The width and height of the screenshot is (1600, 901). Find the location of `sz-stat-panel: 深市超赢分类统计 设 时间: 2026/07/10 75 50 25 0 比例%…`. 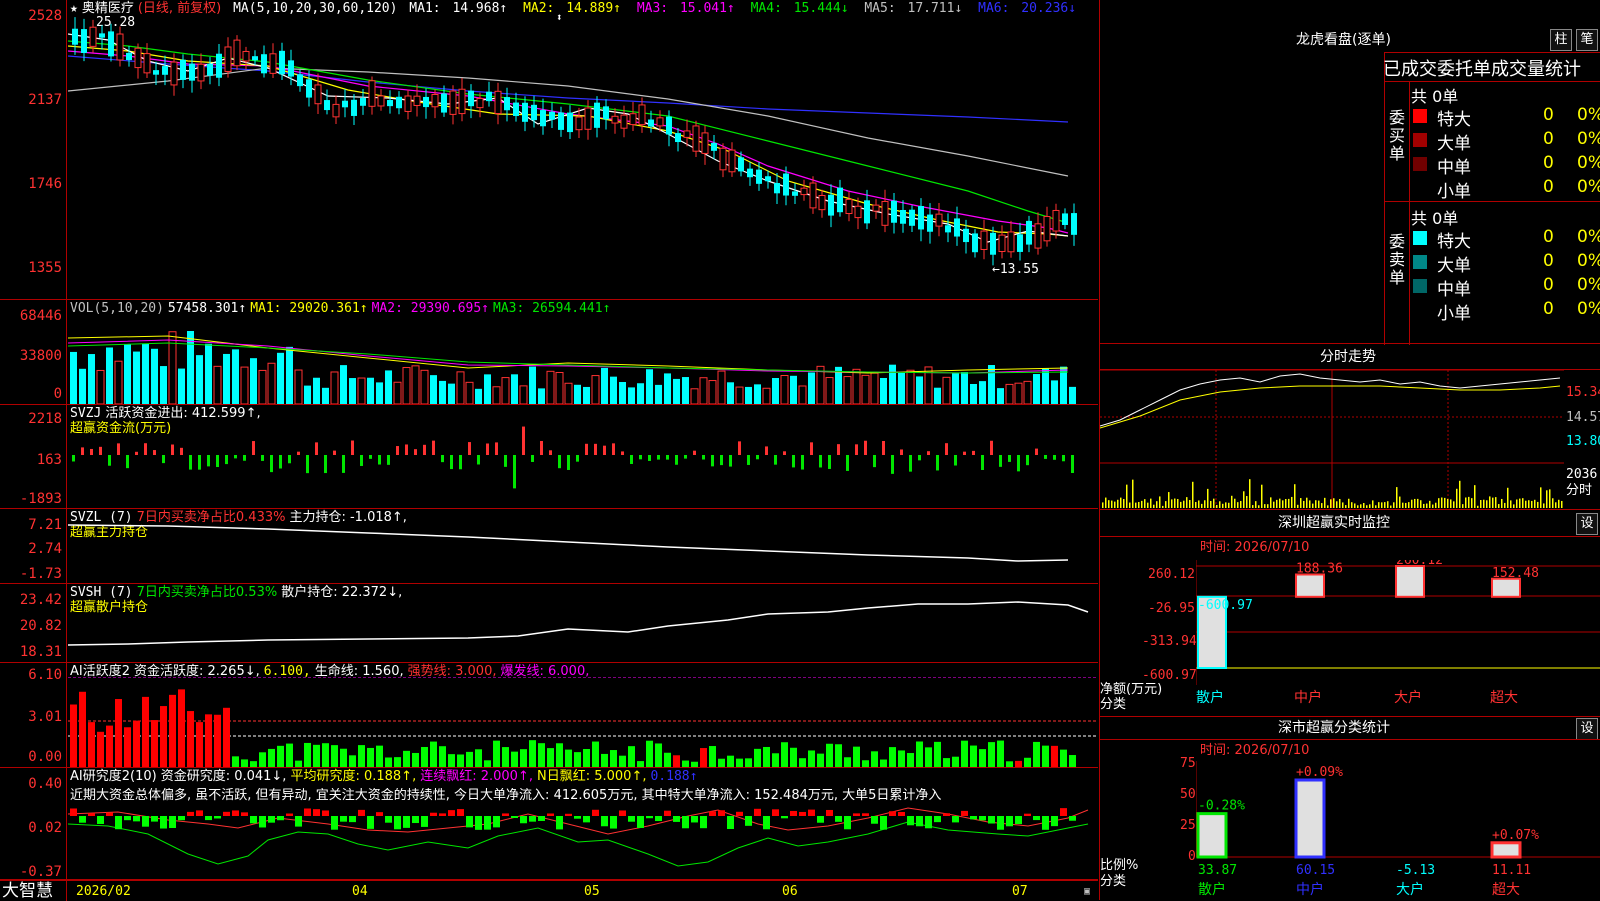

sz-stat-panel: 深市超赢分类统计 设 时间: 2026/07/10 75 50 25 0 比例%… is located at coordinates (1349, 808).